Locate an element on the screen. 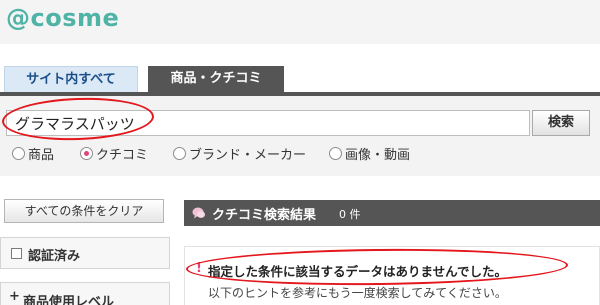  results-header: クチコミ検索結果 0 件 is located at coordinates (392, 213).